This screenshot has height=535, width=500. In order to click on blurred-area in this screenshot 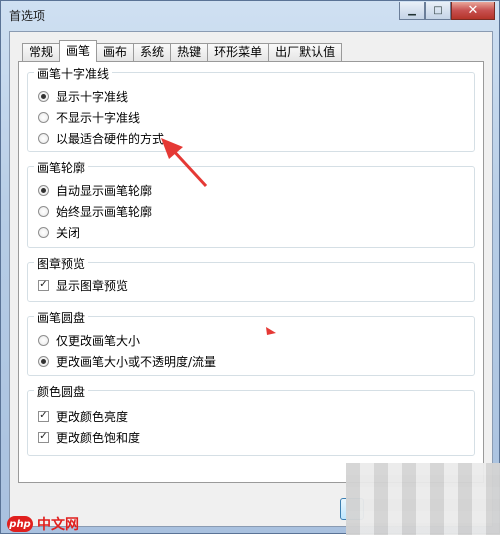, I will do `click(423, 499)`.